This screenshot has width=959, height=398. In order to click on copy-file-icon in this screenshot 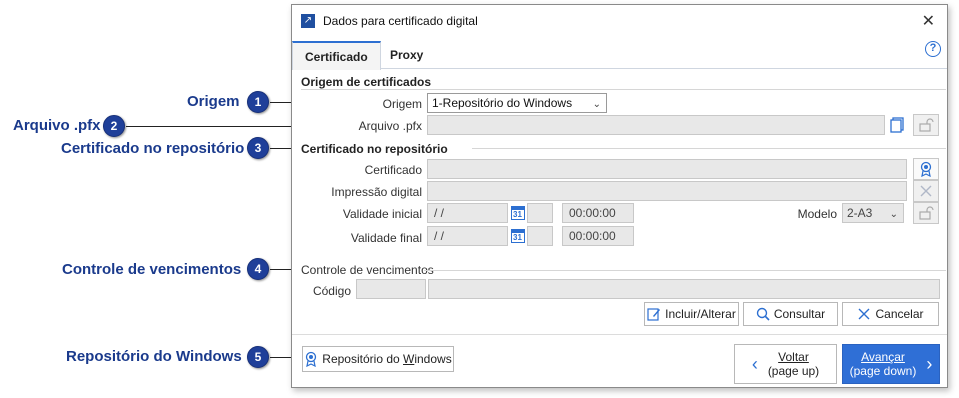, I will do `click(897, 125)`.